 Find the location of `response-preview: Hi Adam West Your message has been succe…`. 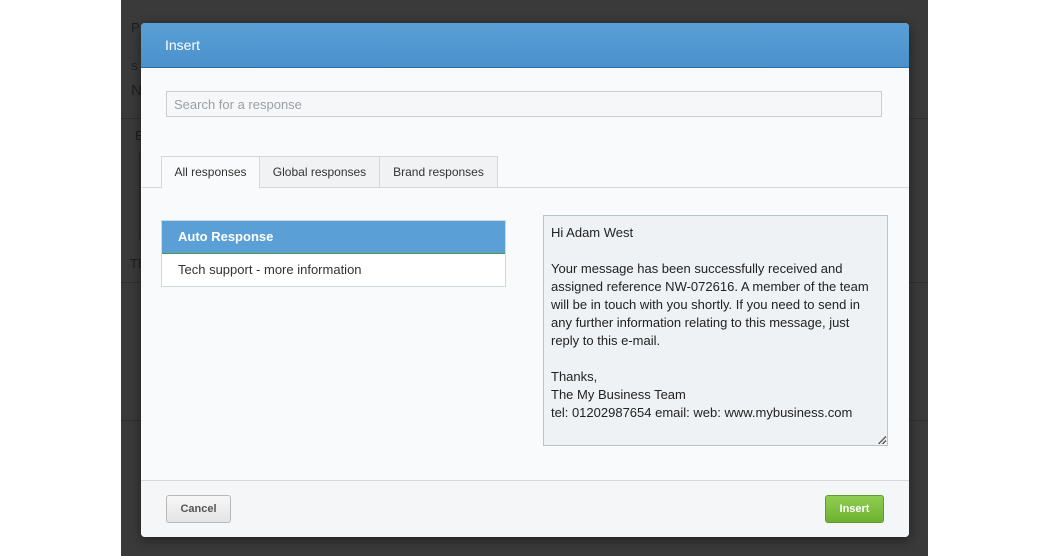

response-preview: Hi Adam West Your message has been succe… is located at coordinates (715, 330).